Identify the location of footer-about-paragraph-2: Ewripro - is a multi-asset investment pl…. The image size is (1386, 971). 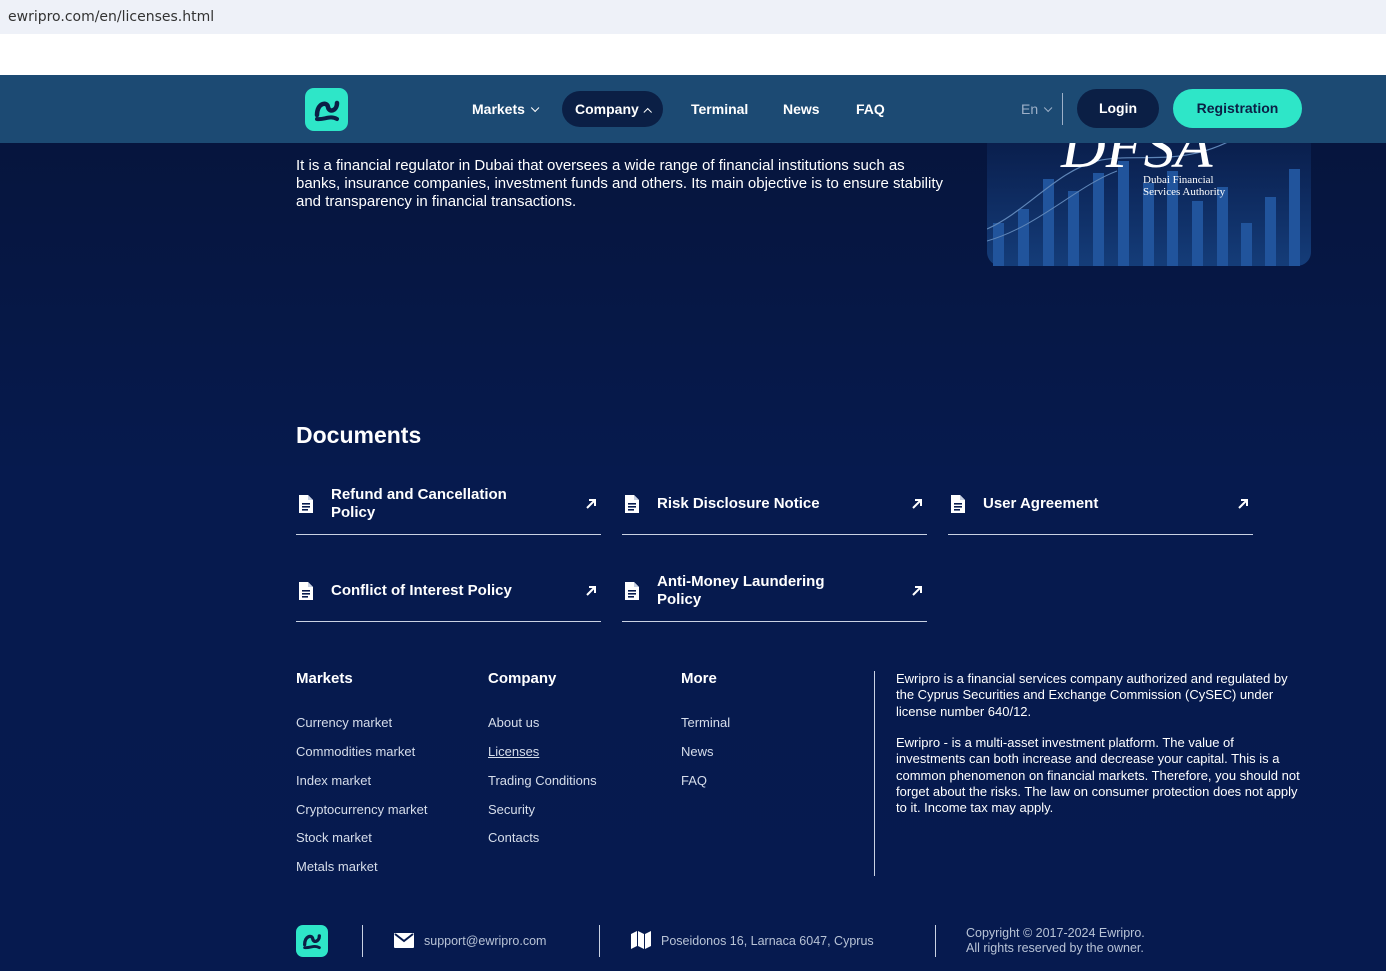
(1098, 775).